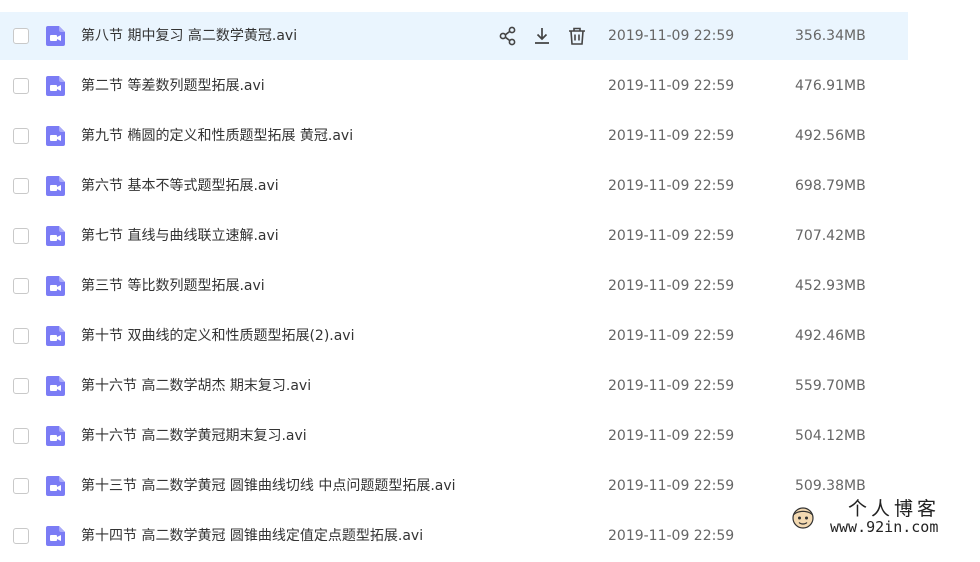  Describe the element at coordinates (884, 527) in the screenshot. I see `watermark-url: www.92in.com` at that location.